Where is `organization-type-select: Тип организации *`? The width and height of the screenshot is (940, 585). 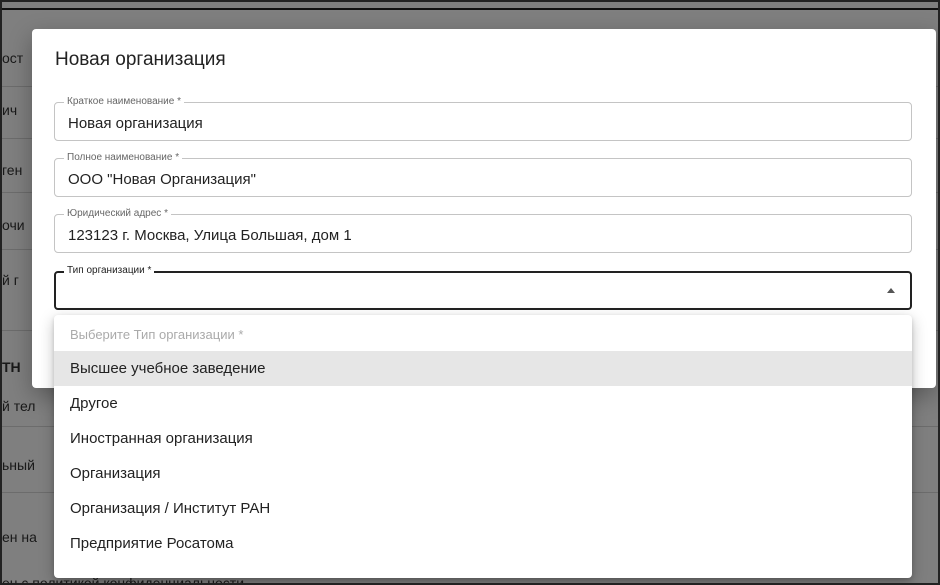 organization-type-select: Тип организации * is located at coordinates (483, 287).